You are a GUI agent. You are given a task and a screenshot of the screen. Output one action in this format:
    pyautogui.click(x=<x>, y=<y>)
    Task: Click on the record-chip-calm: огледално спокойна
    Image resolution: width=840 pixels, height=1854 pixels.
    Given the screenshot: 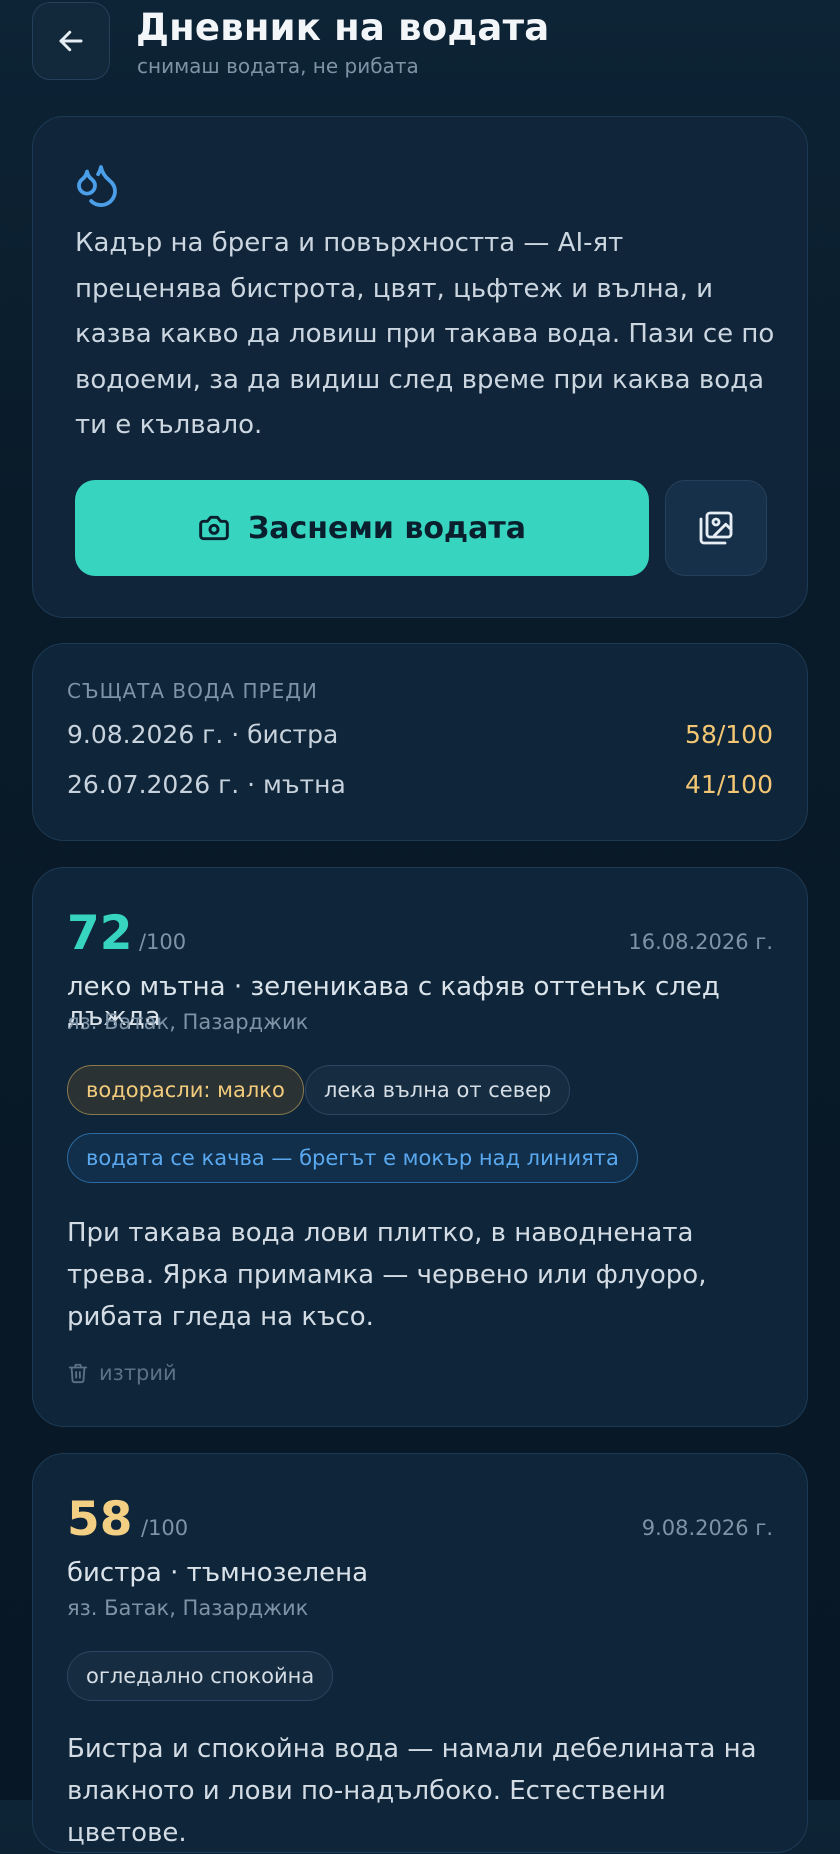 What is the action you would take?
    pyautogui.click(x=200, y=1676)
    